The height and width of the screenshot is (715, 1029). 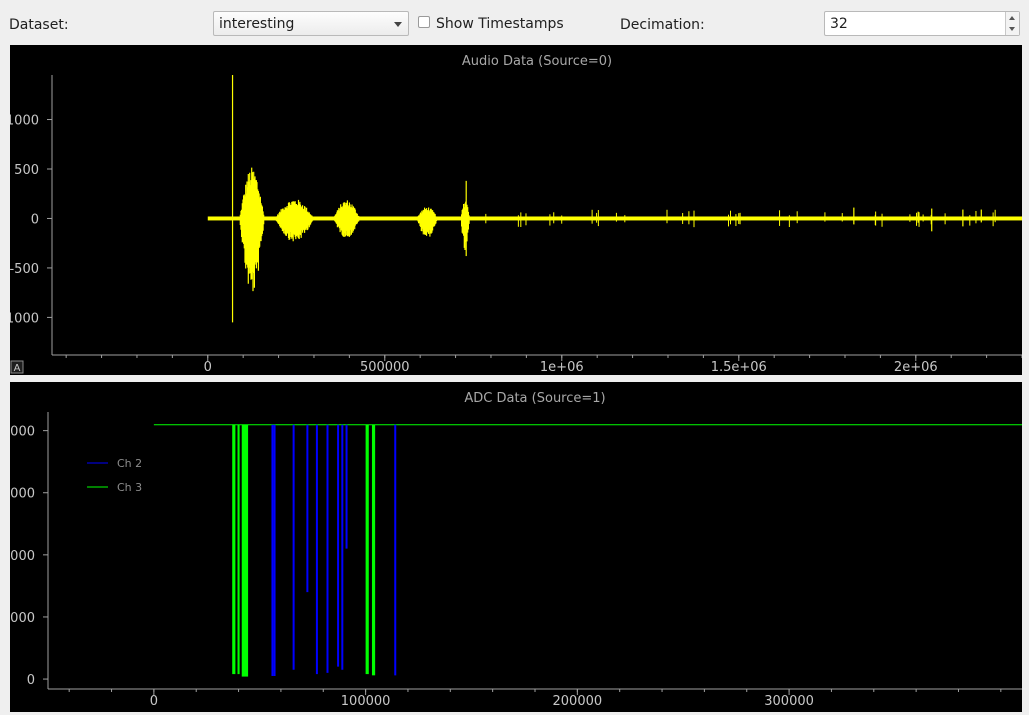 I want to click on adc-legend: Ch 2 Ch 3, so click(x=114, y=475).